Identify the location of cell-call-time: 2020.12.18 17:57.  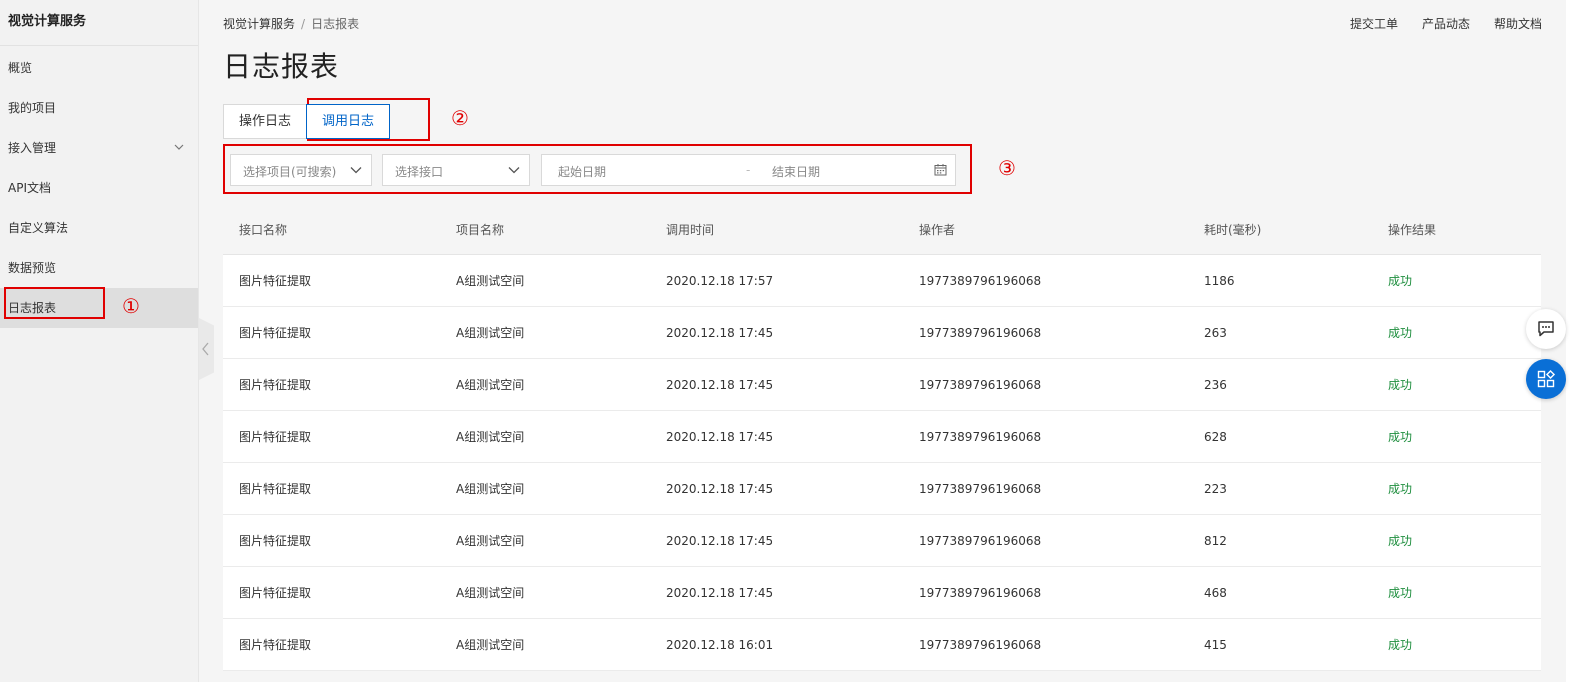
(720, 281).